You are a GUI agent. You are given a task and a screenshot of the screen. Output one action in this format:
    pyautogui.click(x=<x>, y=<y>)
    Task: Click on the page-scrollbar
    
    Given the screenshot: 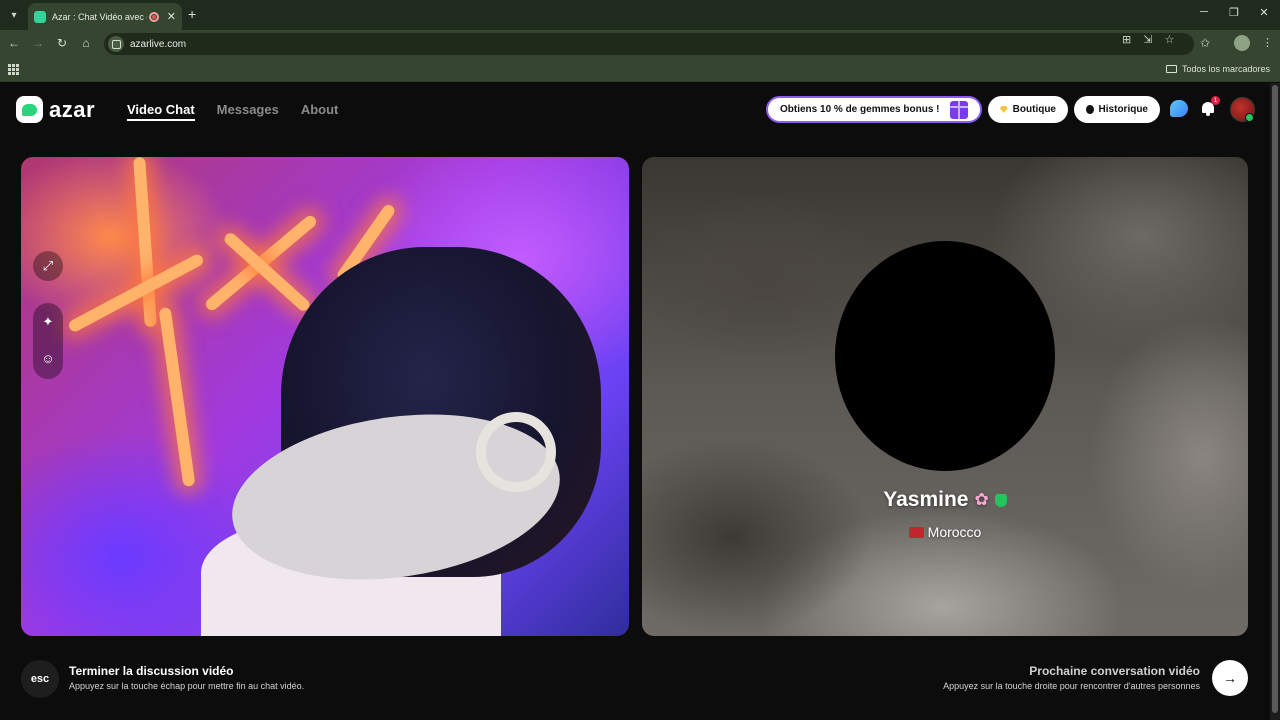 What is the action you would take?
    pyautogui.click(x=1275, y=401)
    